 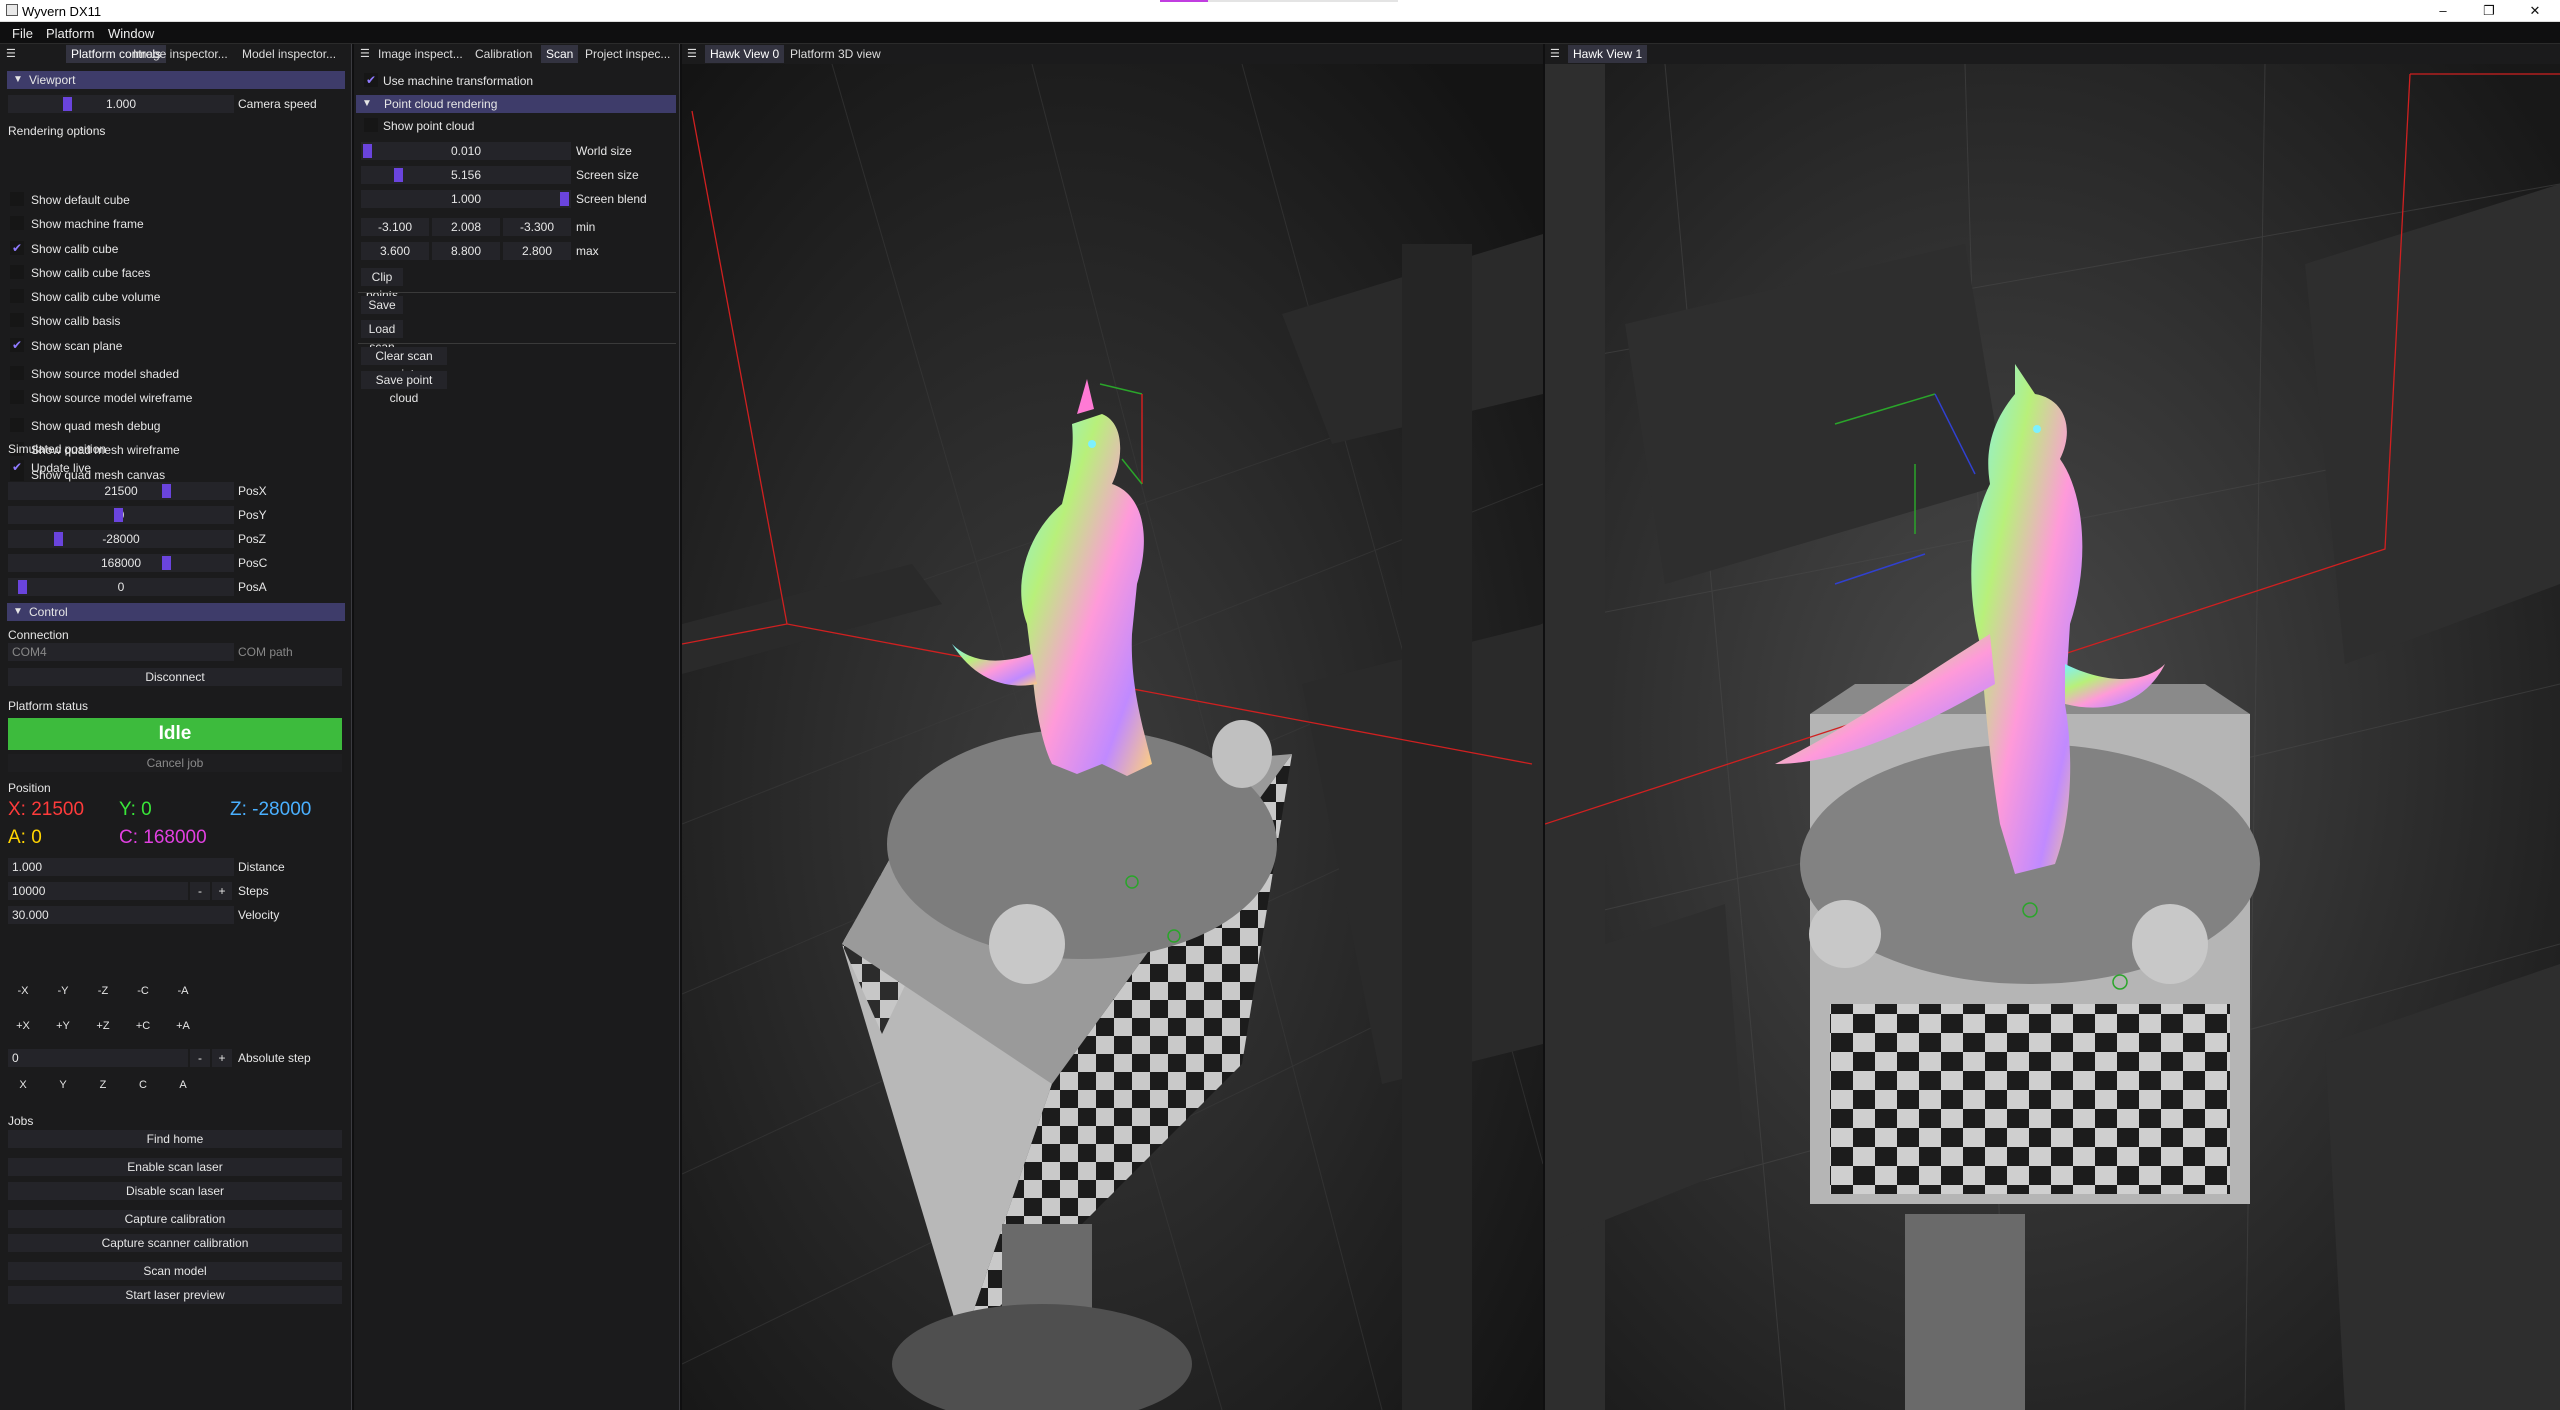 I want to click on pos-slider: 21500, so click(x=121, y=491).